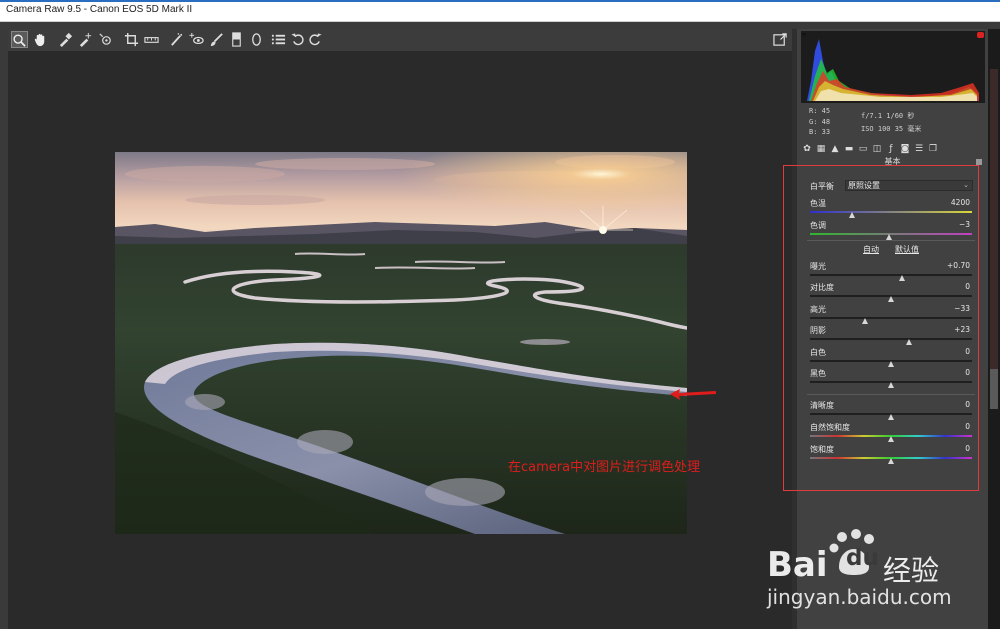 The height and width of the screenshot is (629, 1000). I want to click on crop-tool-button, so click(131, 39).